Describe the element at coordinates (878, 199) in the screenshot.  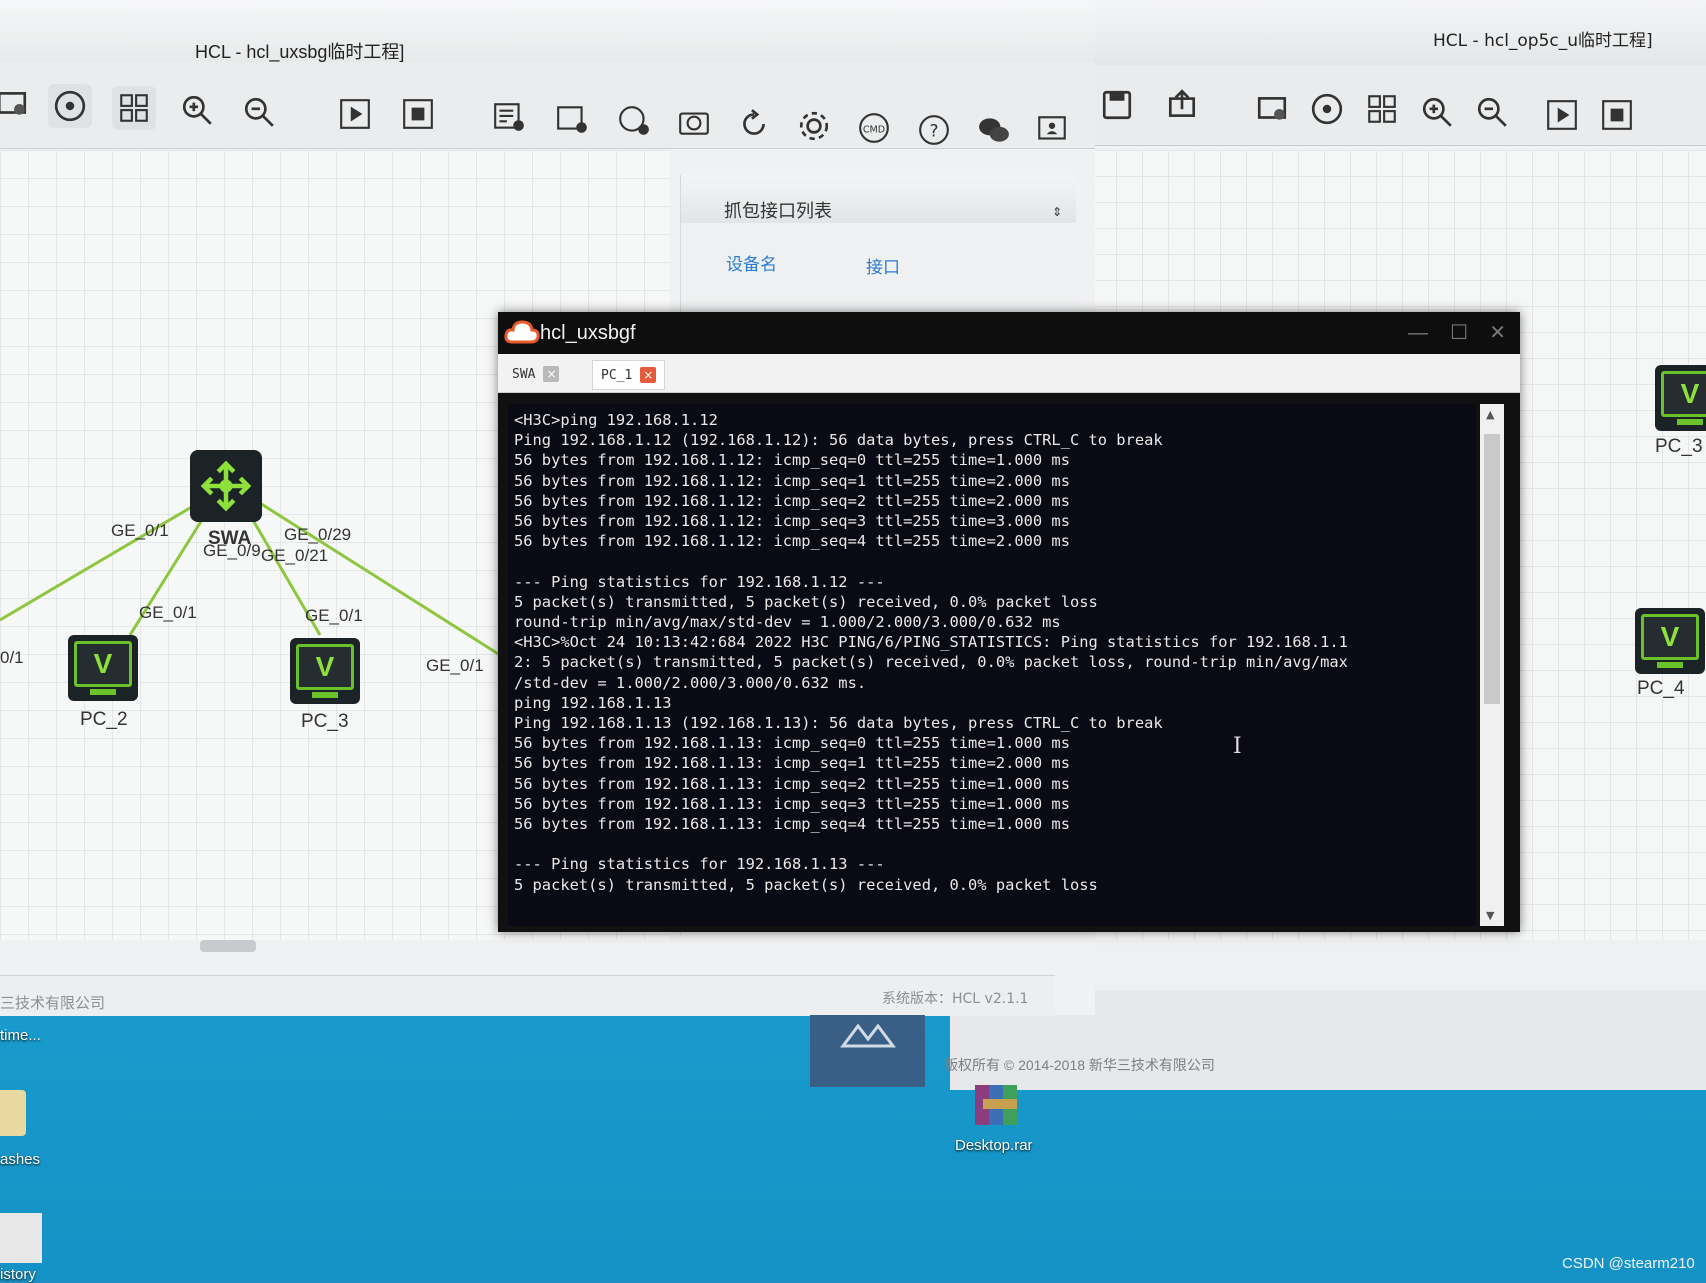
I see `capture-panel-header: 抓包接口列表 ⇕` at that location.